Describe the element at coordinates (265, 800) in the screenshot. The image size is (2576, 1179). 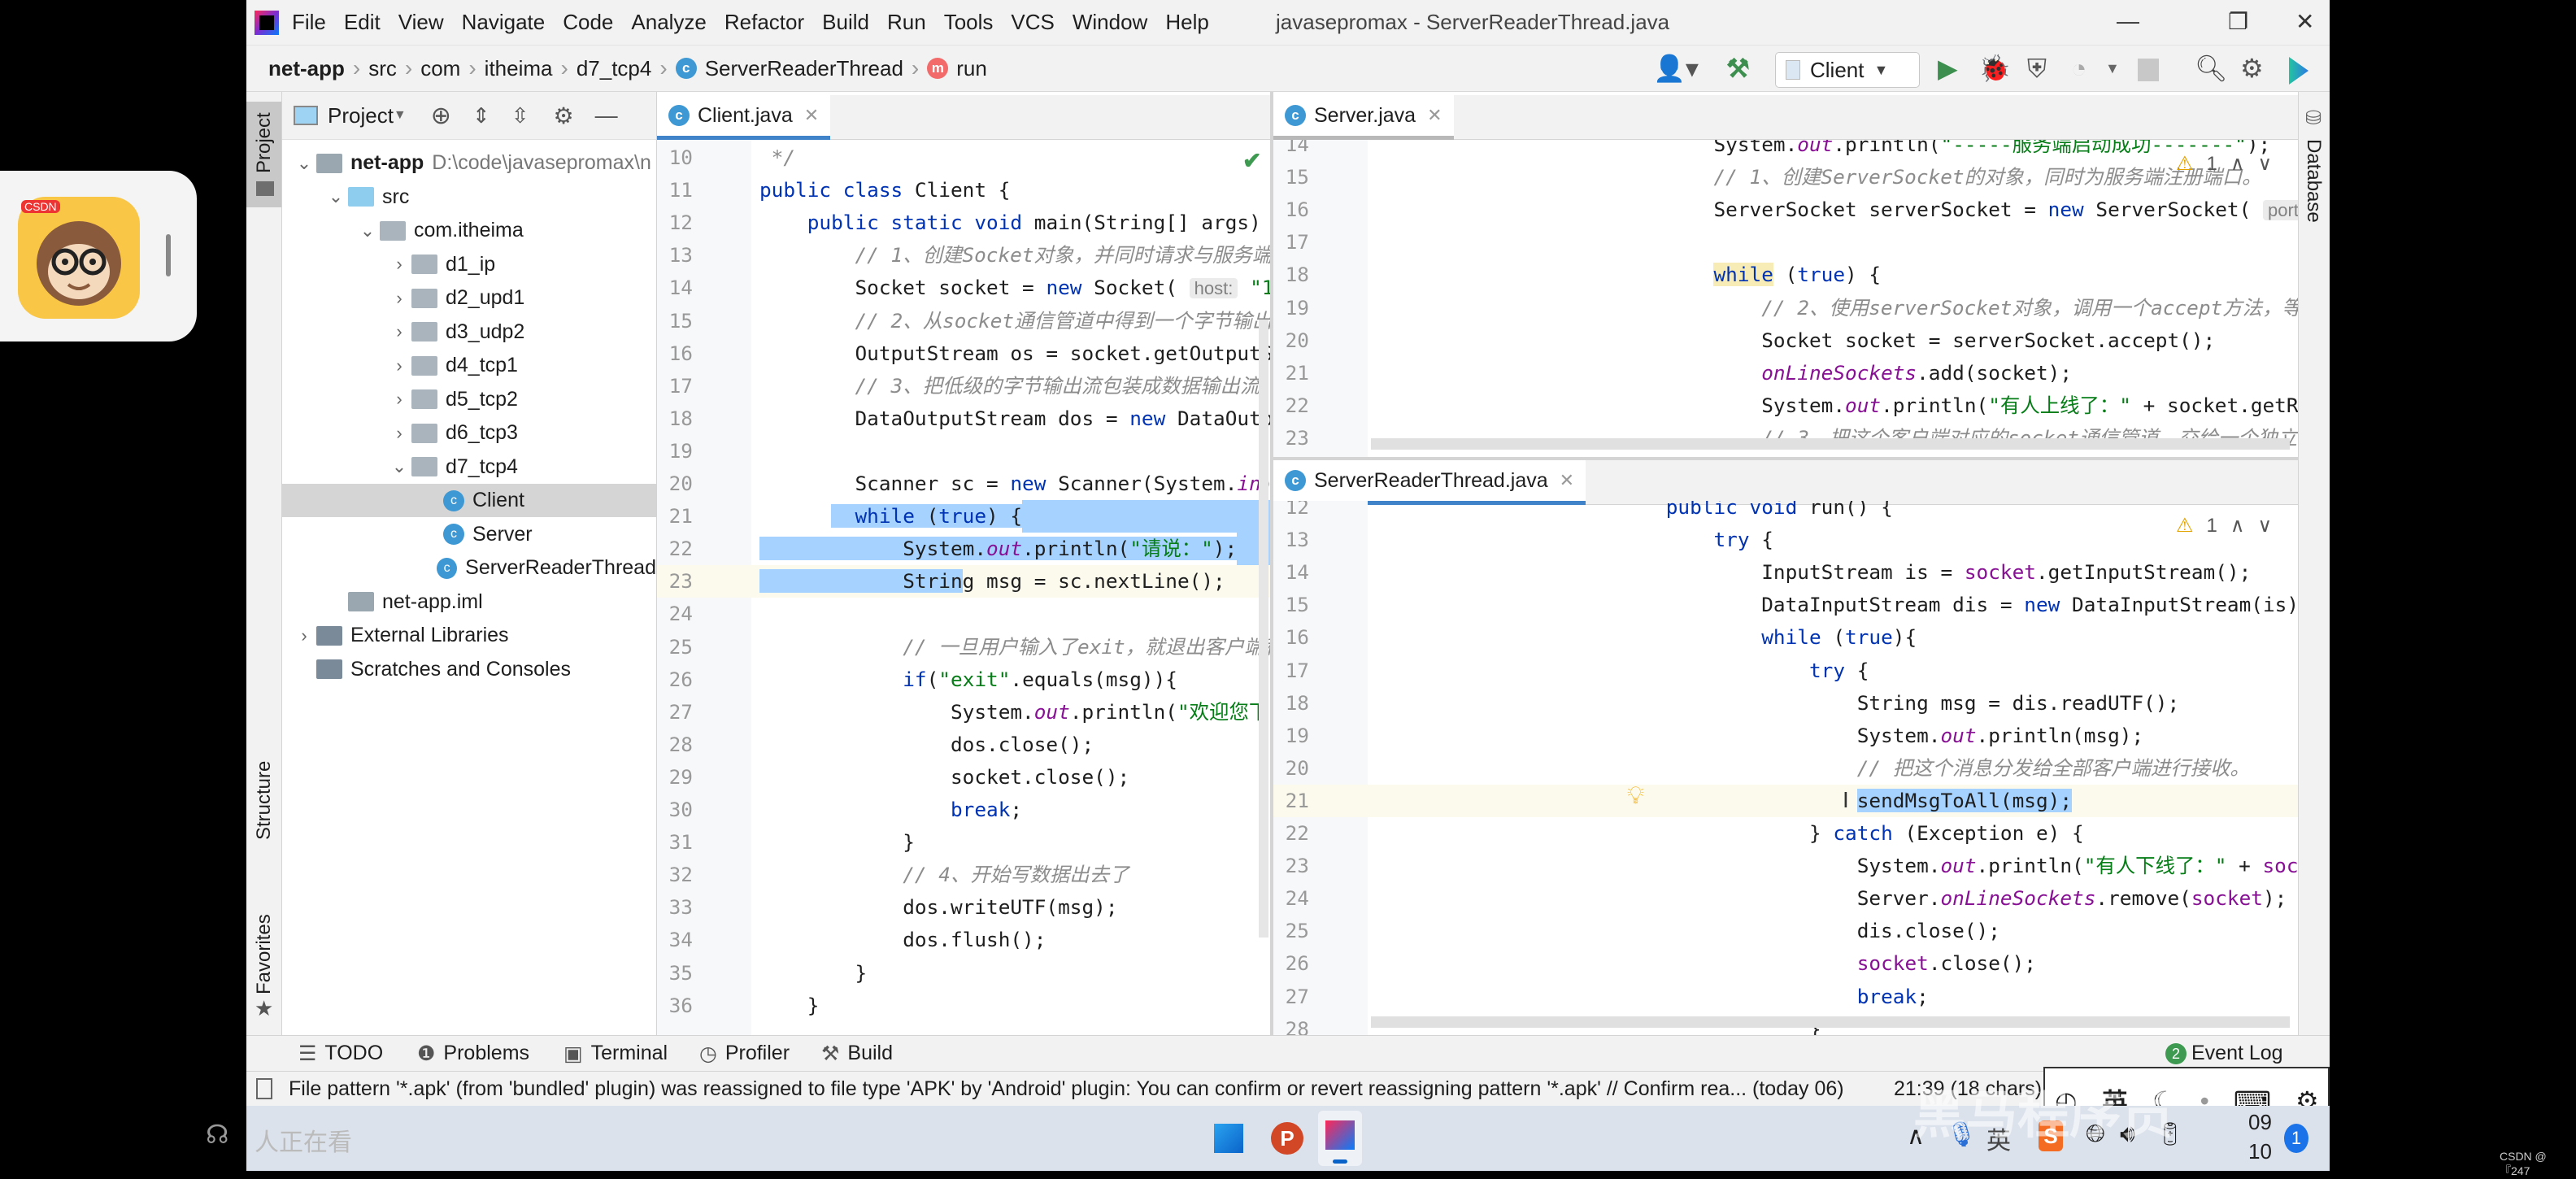
I see `structure-tool-label: Structure` at that location.